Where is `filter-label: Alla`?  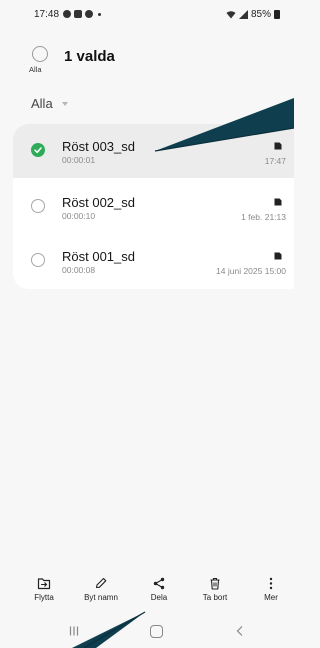 filter-label: Alla is located at coordinates (42, 103).